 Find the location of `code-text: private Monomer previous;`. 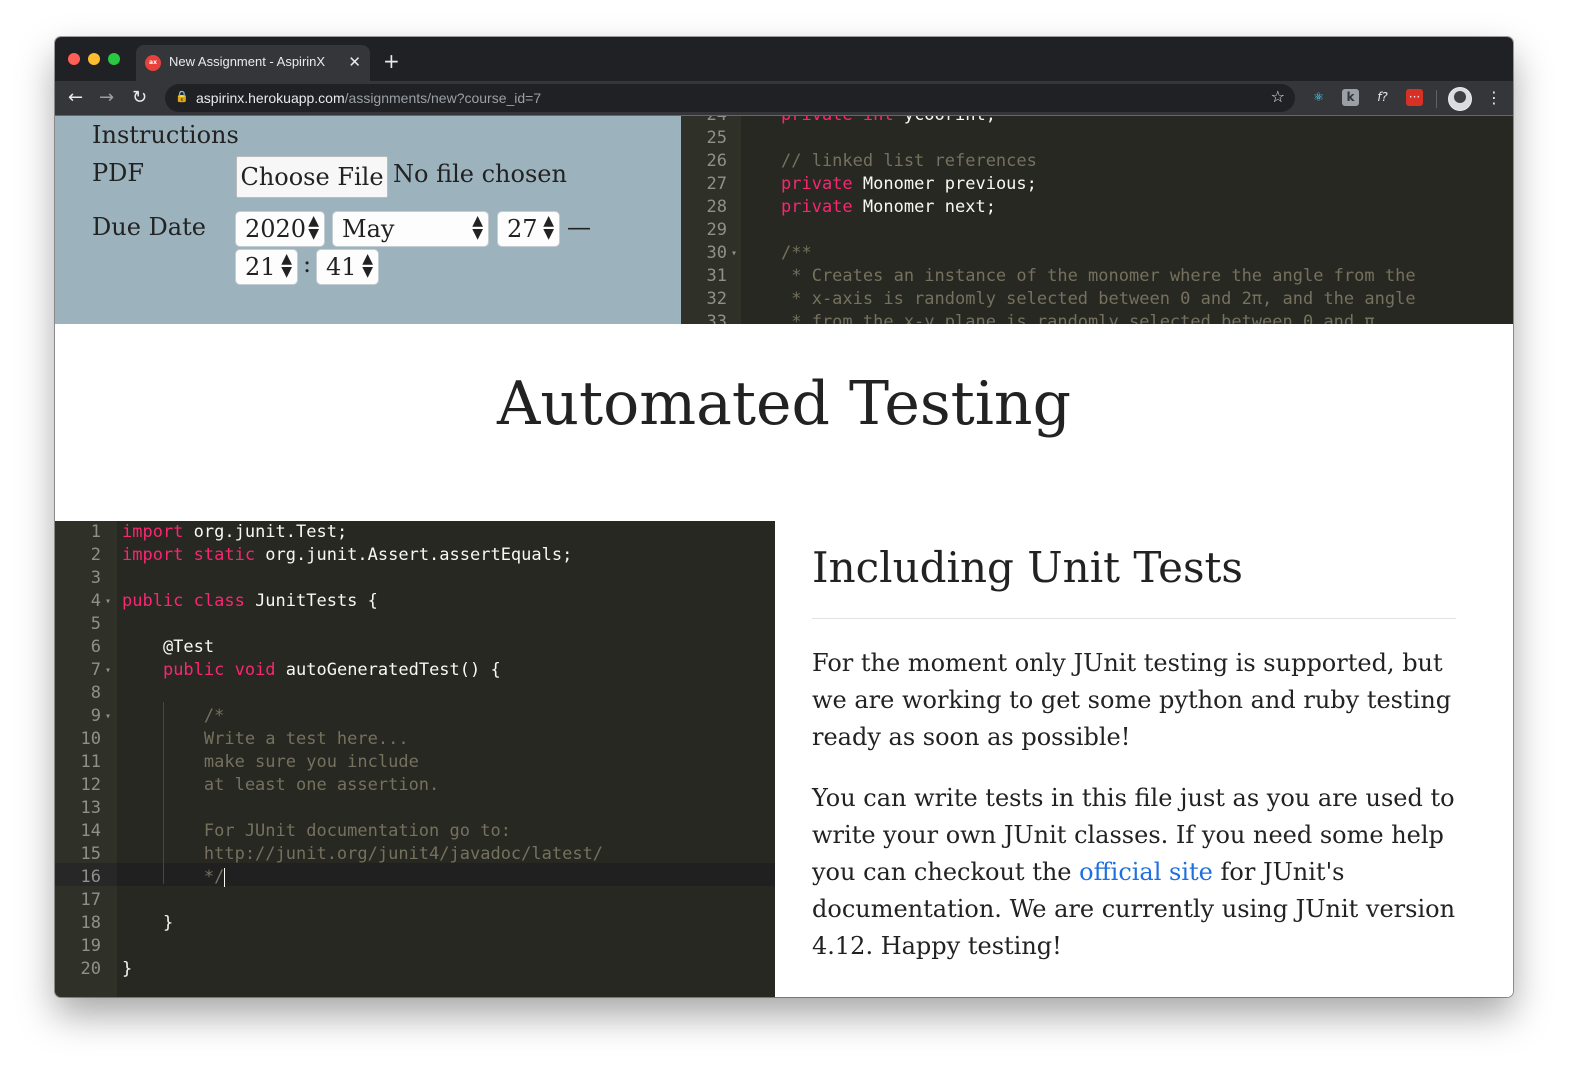

code-text: private Monomer previous; is located at coordinates (909, 184).